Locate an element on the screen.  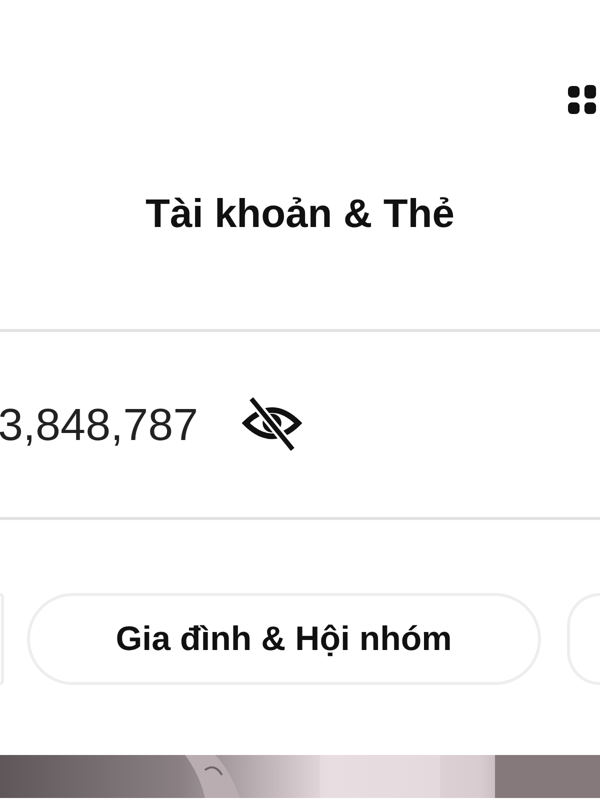
chip-button: Gia đình & Hội nhóm is located at coordinates (283, 639).